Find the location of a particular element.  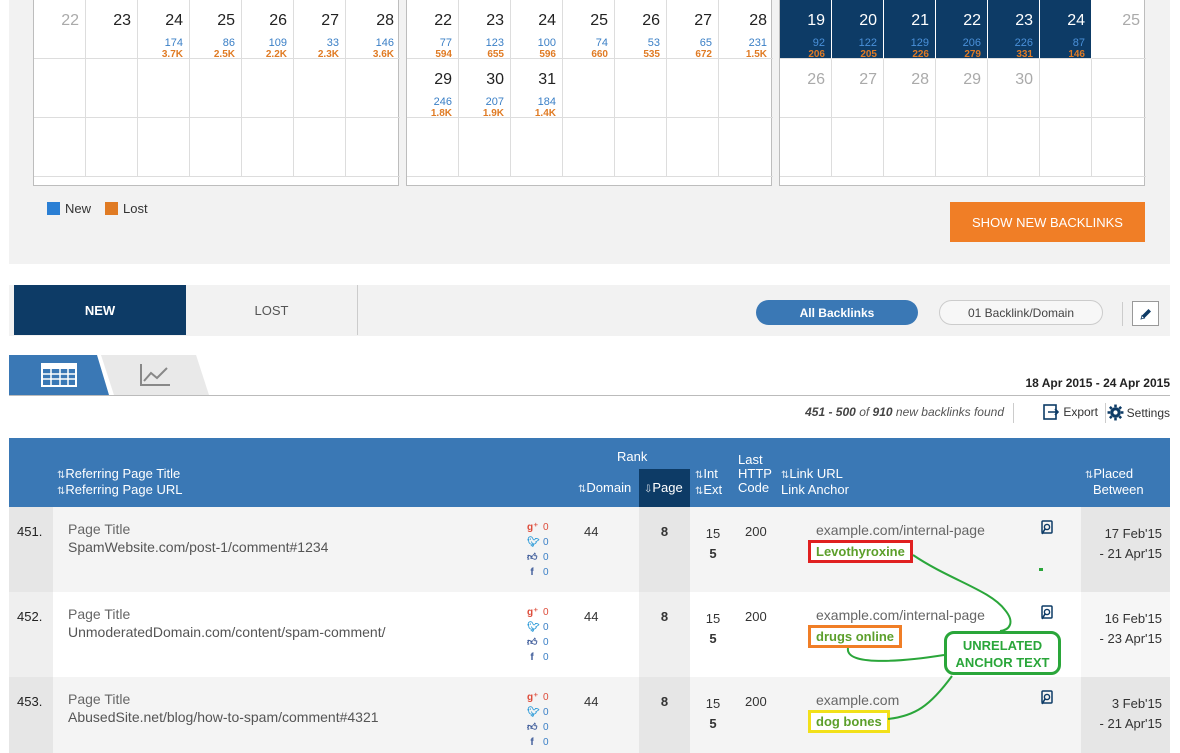

header-int-ext: ⇅Int ⇅Ext is located at coordinates (708, 483).